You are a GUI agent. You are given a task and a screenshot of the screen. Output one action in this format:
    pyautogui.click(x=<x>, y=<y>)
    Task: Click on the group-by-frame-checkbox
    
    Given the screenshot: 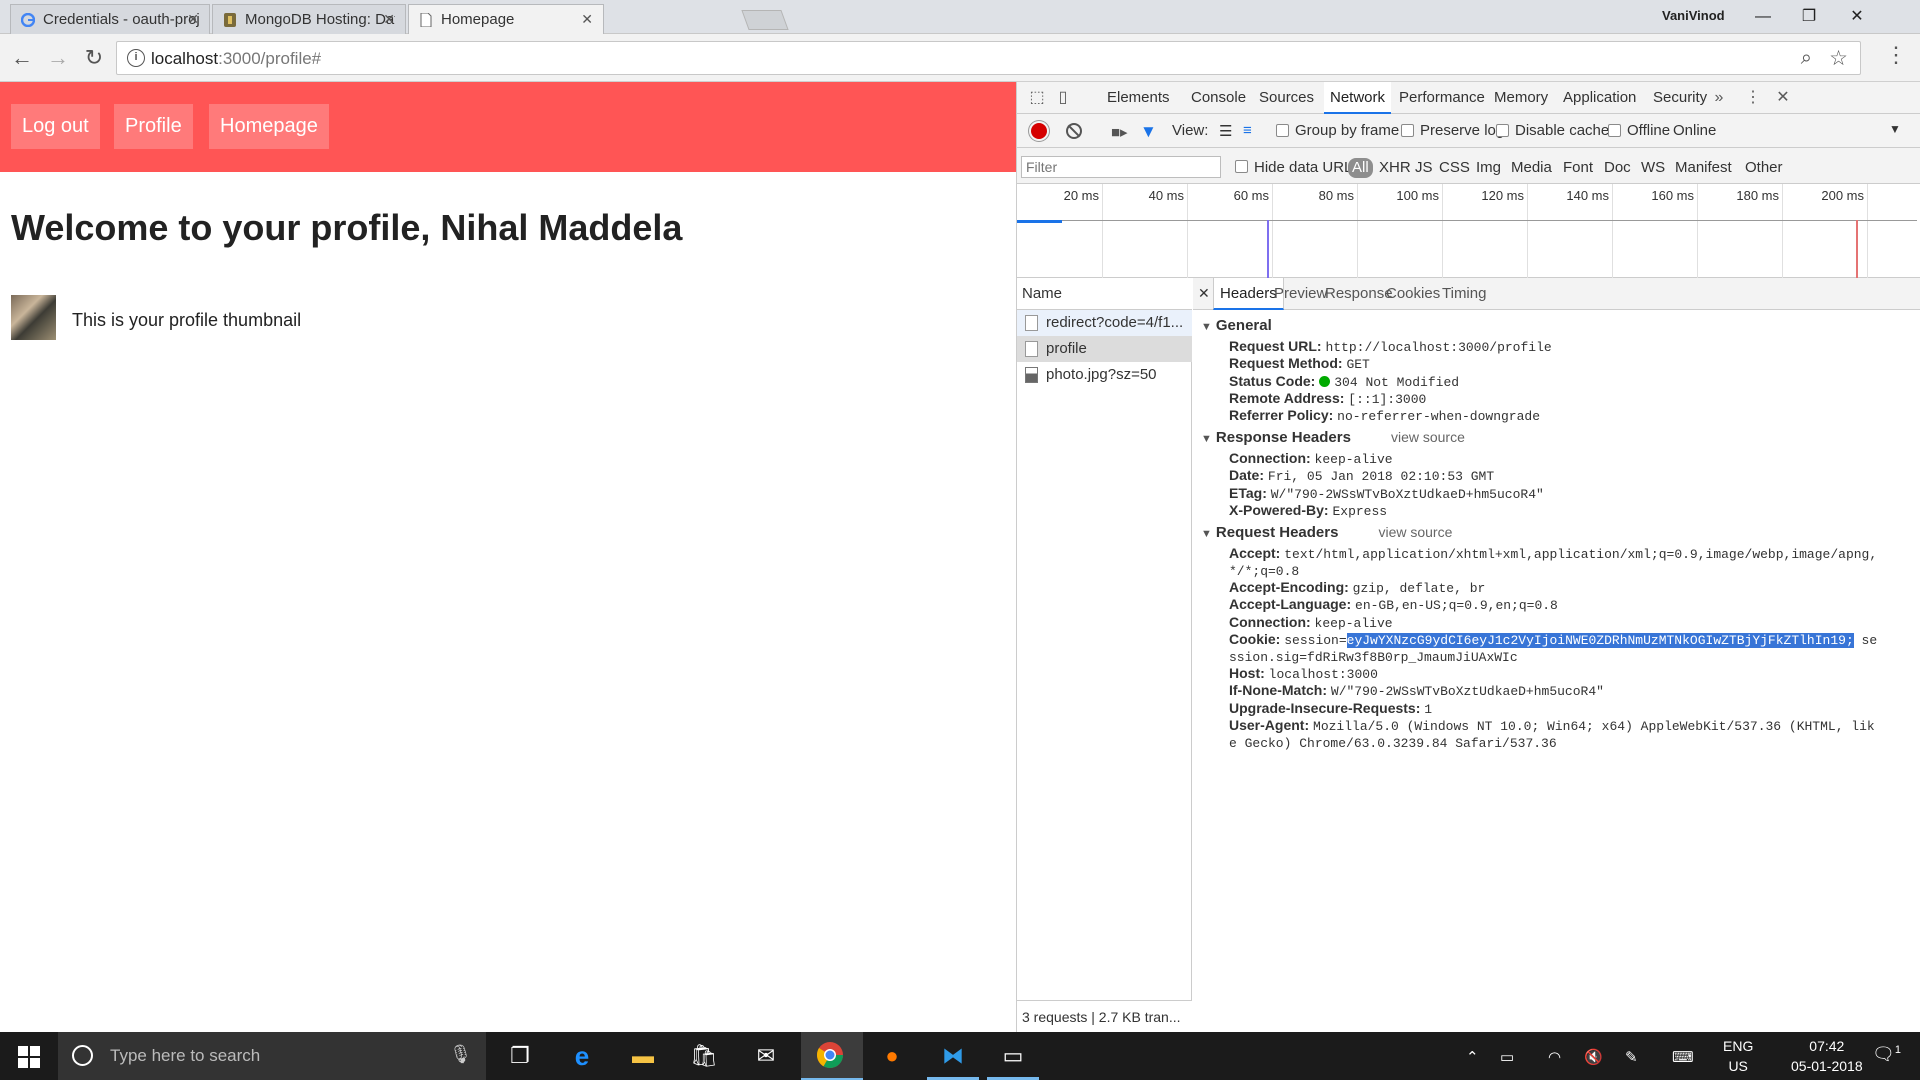 What is the action you would take?
    pyautogui.click(x=1282, y=130)
    